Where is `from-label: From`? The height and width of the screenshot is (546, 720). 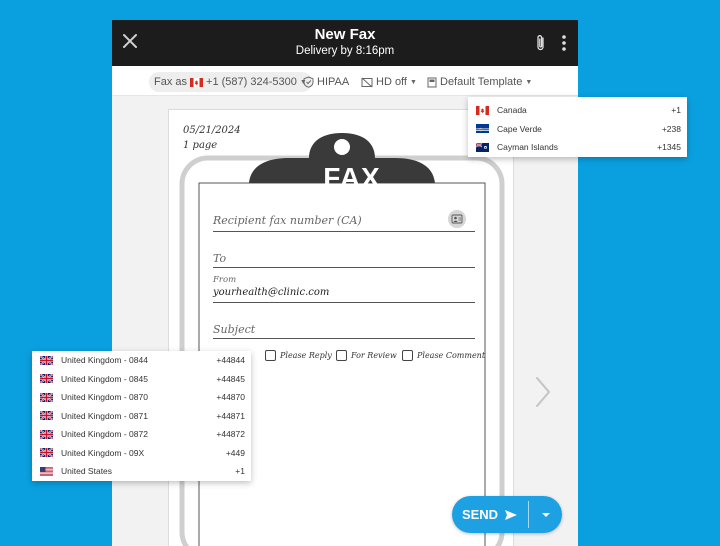 from-label: From is located at coordinates (225, 280).